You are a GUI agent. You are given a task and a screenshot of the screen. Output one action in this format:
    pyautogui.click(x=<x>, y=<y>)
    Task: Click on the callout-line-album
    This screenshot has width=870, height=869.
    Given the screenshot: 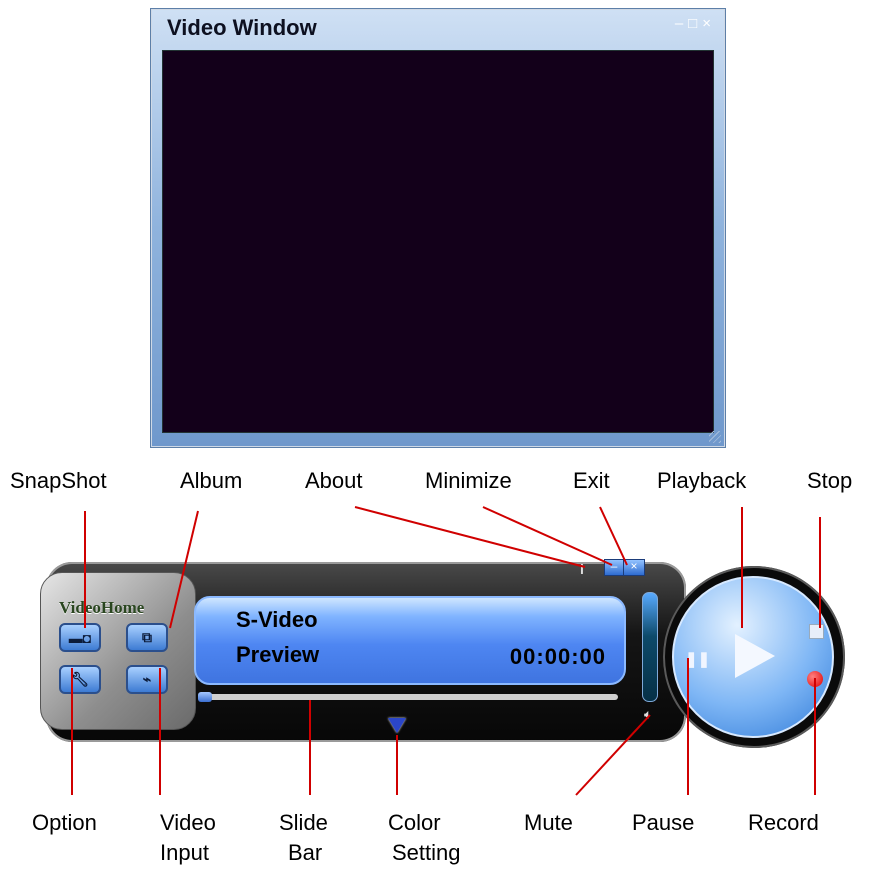 What is the action you would take?
    pyautogui.click(x=184, y=569)
    